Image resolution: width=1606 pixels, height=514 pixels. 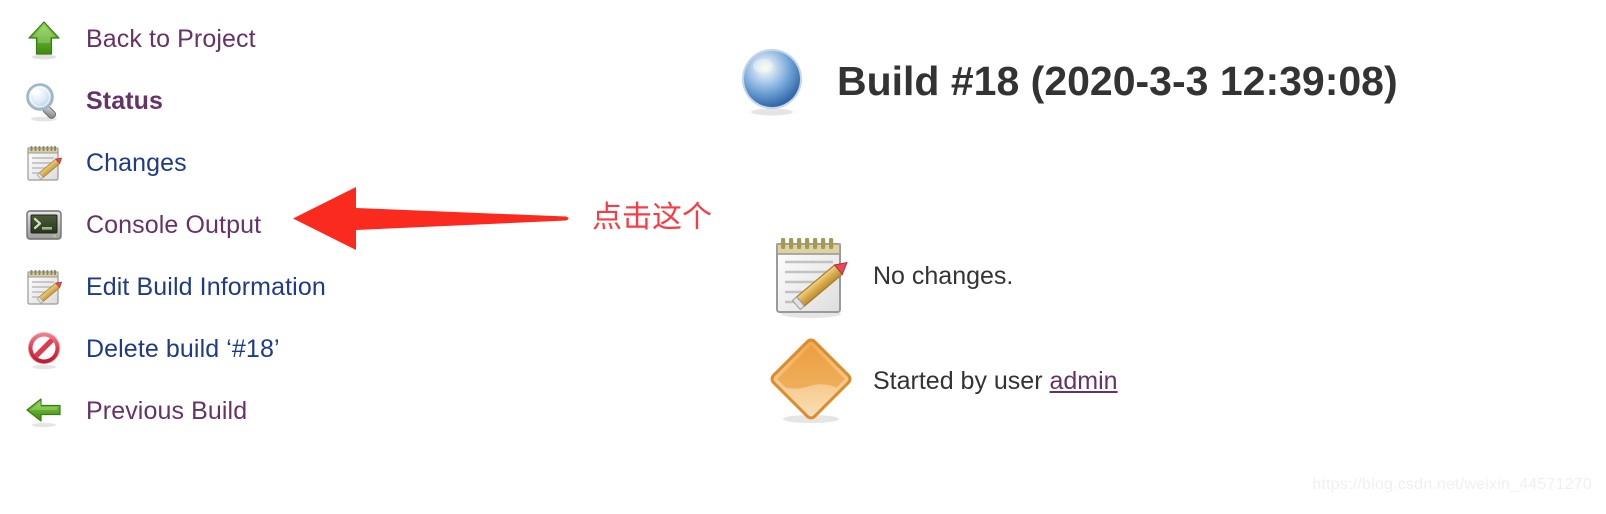 What do you see at coordinates (44, 225) in the screenshot?
I see `terminal-icon` at bounding box center [44, 225].